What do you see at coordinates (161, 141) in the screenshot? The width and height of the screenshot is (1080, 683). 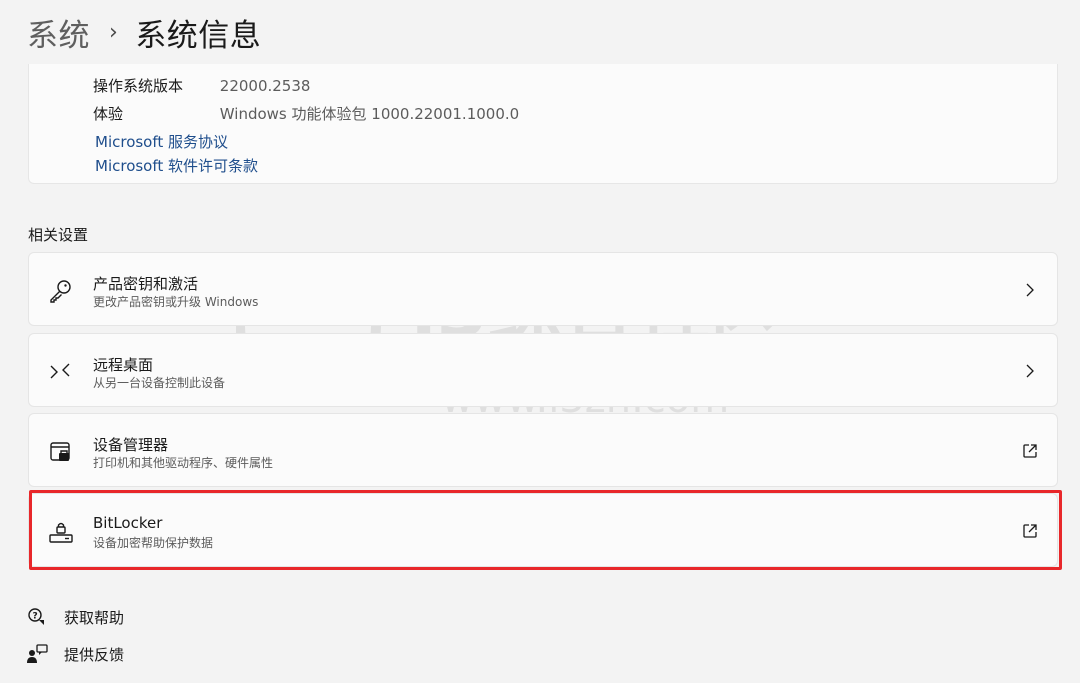 I see `service-agreement-link: Microsoft 服务协议` at bounding box center [161, 141].